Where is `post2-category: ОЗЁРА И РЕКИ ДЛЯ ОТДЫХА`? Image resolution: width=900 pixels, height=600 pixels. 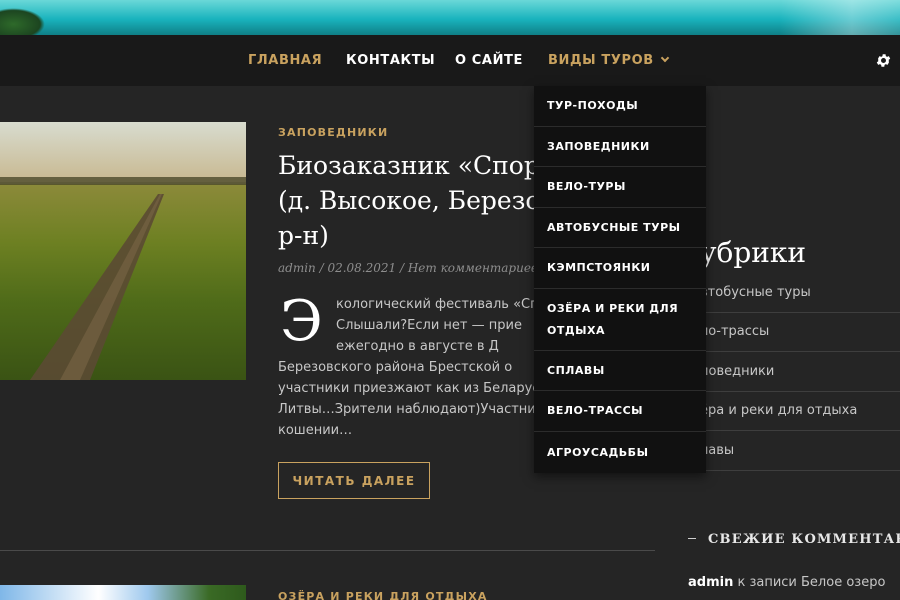 post2-category: ОЗЁРА И РЕКИ ДЛЯ ОТДЫХА is located at coordinates (383, 595).